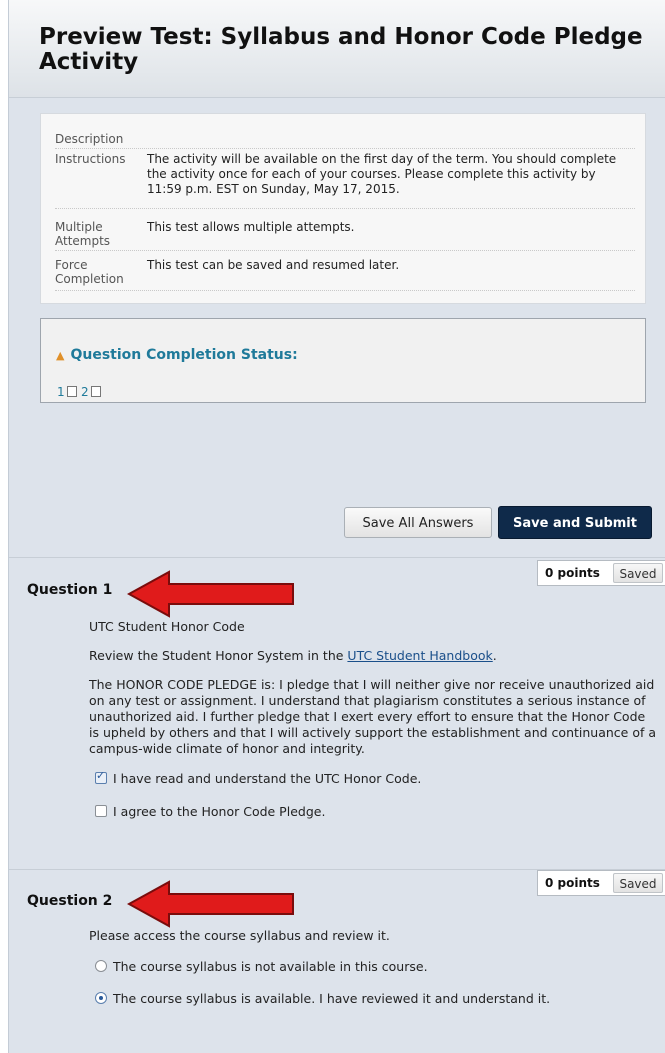 The width and height of the screenshot is (665, 1053). I want to click on question-1-option-2: I agree to the Honor Code Pledge., so click(210, 811).